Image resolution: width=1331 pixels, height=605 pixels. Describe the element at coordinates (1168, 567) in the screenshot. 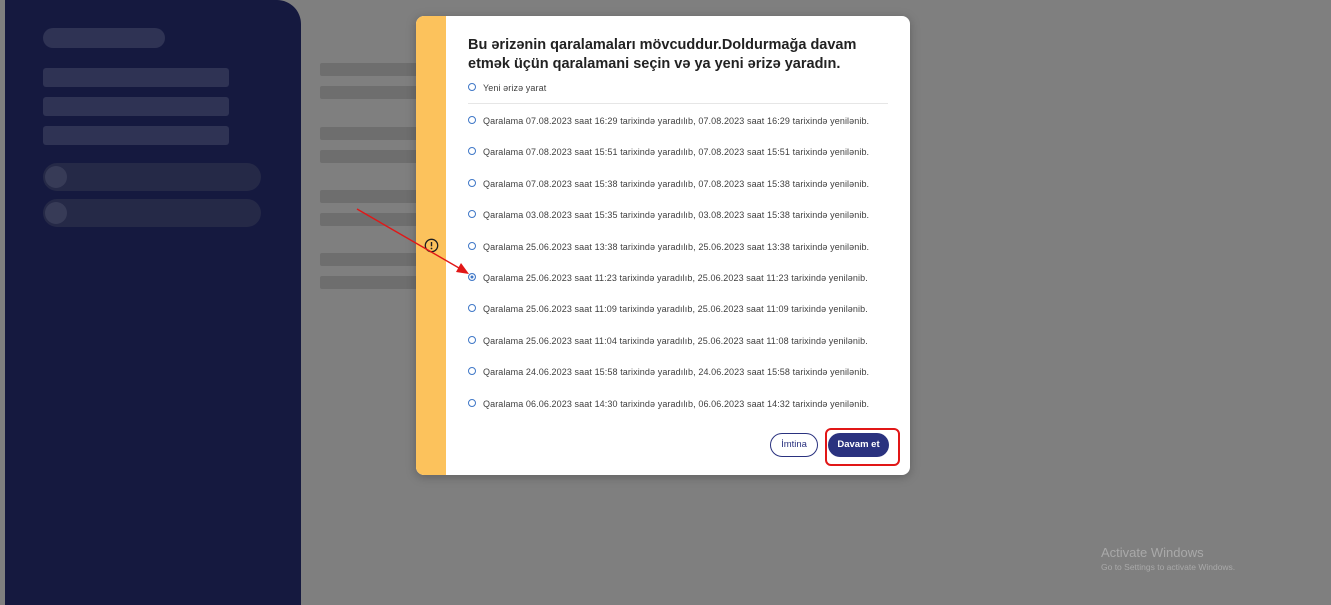

I see `watermark-subtitle: Go to Settings to activate Windows.` at that location.